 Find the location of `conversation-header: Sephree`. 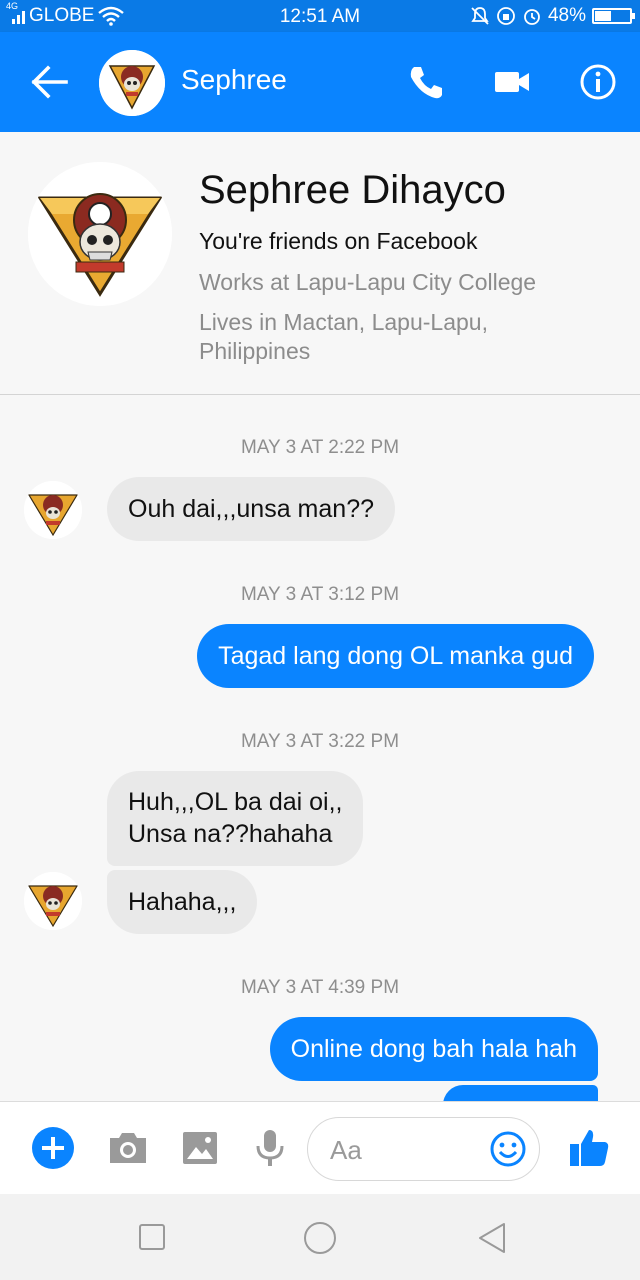

conversation-header: Sephree is located at coordinates (320, 82).